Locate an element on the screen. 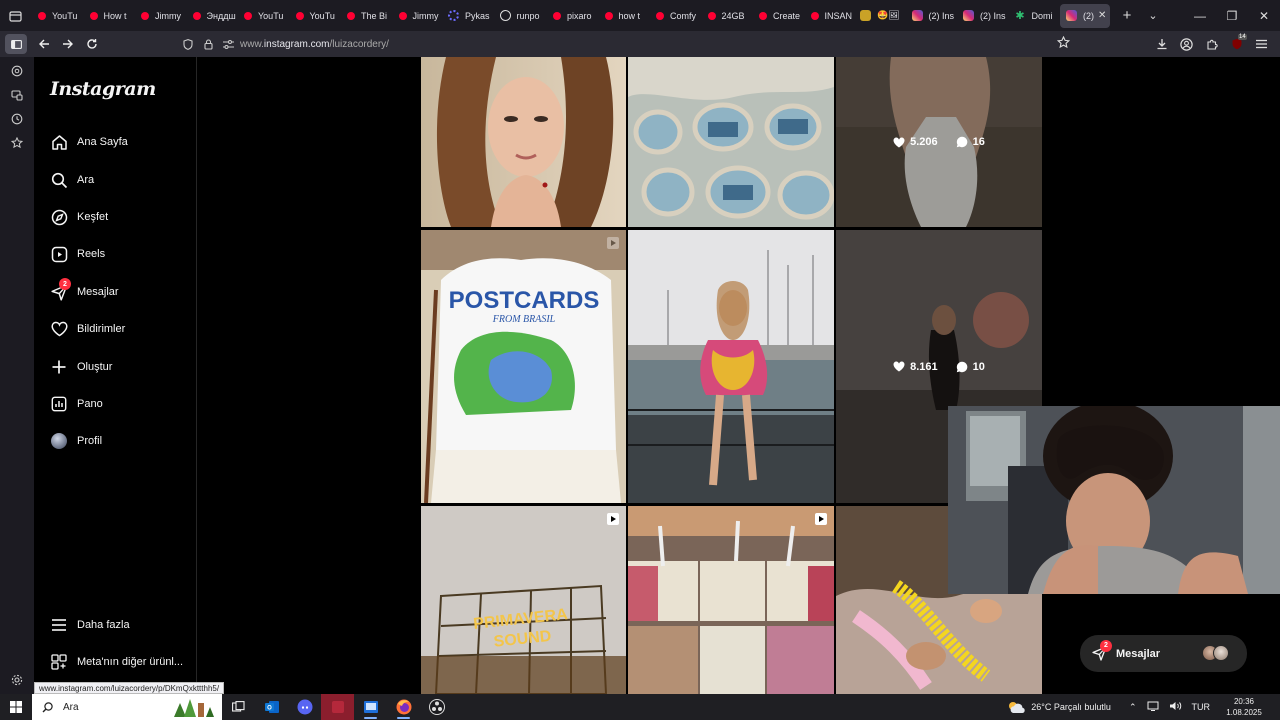 Image resolution: width=1280 pixels, height=720 pixels. app-menu-icon is located at coordinates (1261, 44).